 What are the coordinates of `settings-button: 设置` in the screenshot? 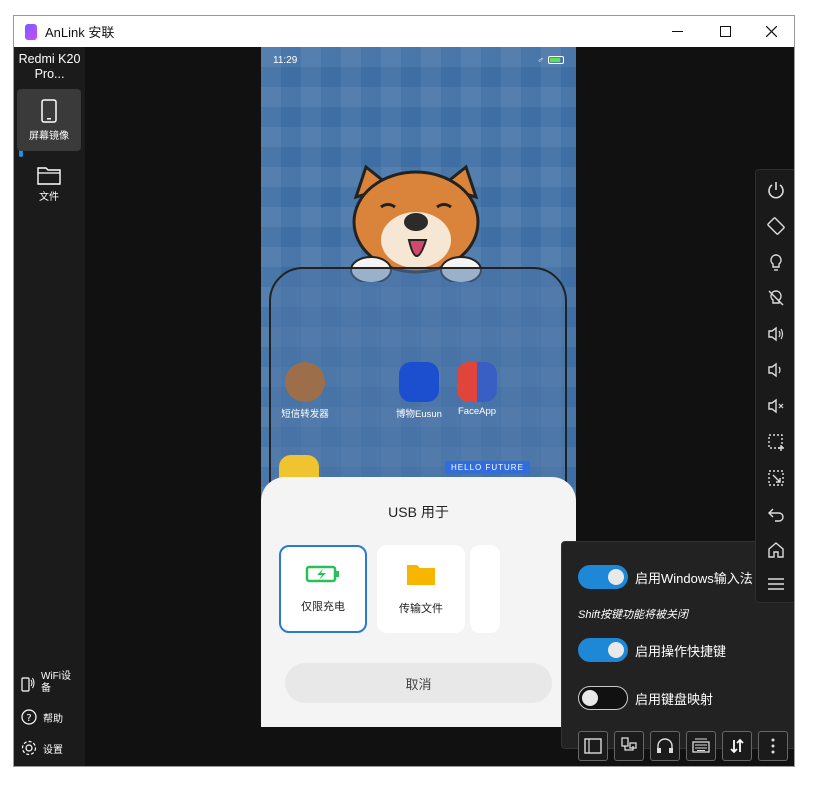 It's located at (42, 748).